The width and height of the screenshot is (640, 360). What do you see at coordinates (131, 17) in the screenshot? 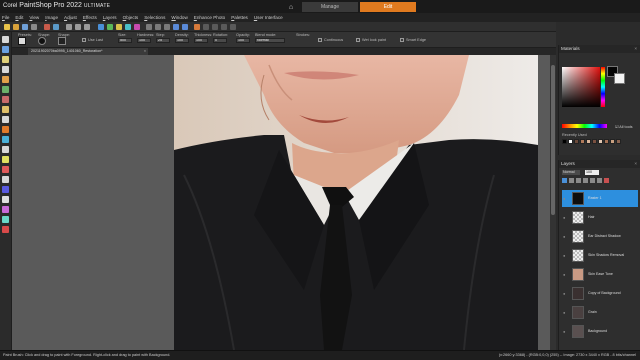
I see `menu-objects: Objects` at bounding box center [131, 17].